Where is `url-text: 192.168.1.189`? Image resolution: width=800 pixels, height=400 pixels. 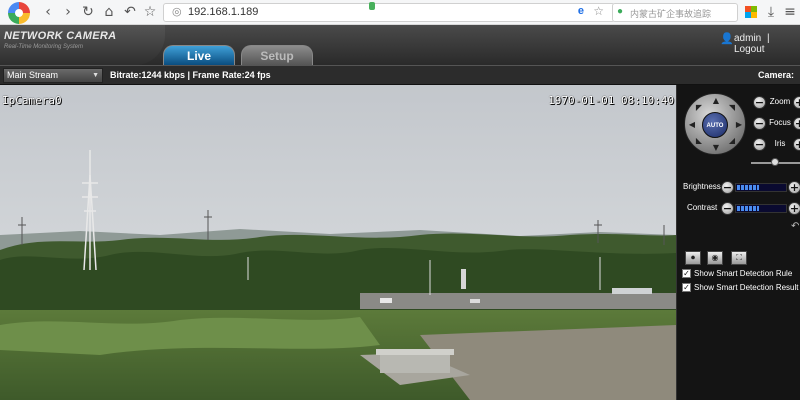 url-text: 192.168.1.189 is located at coordinates (223, 12).